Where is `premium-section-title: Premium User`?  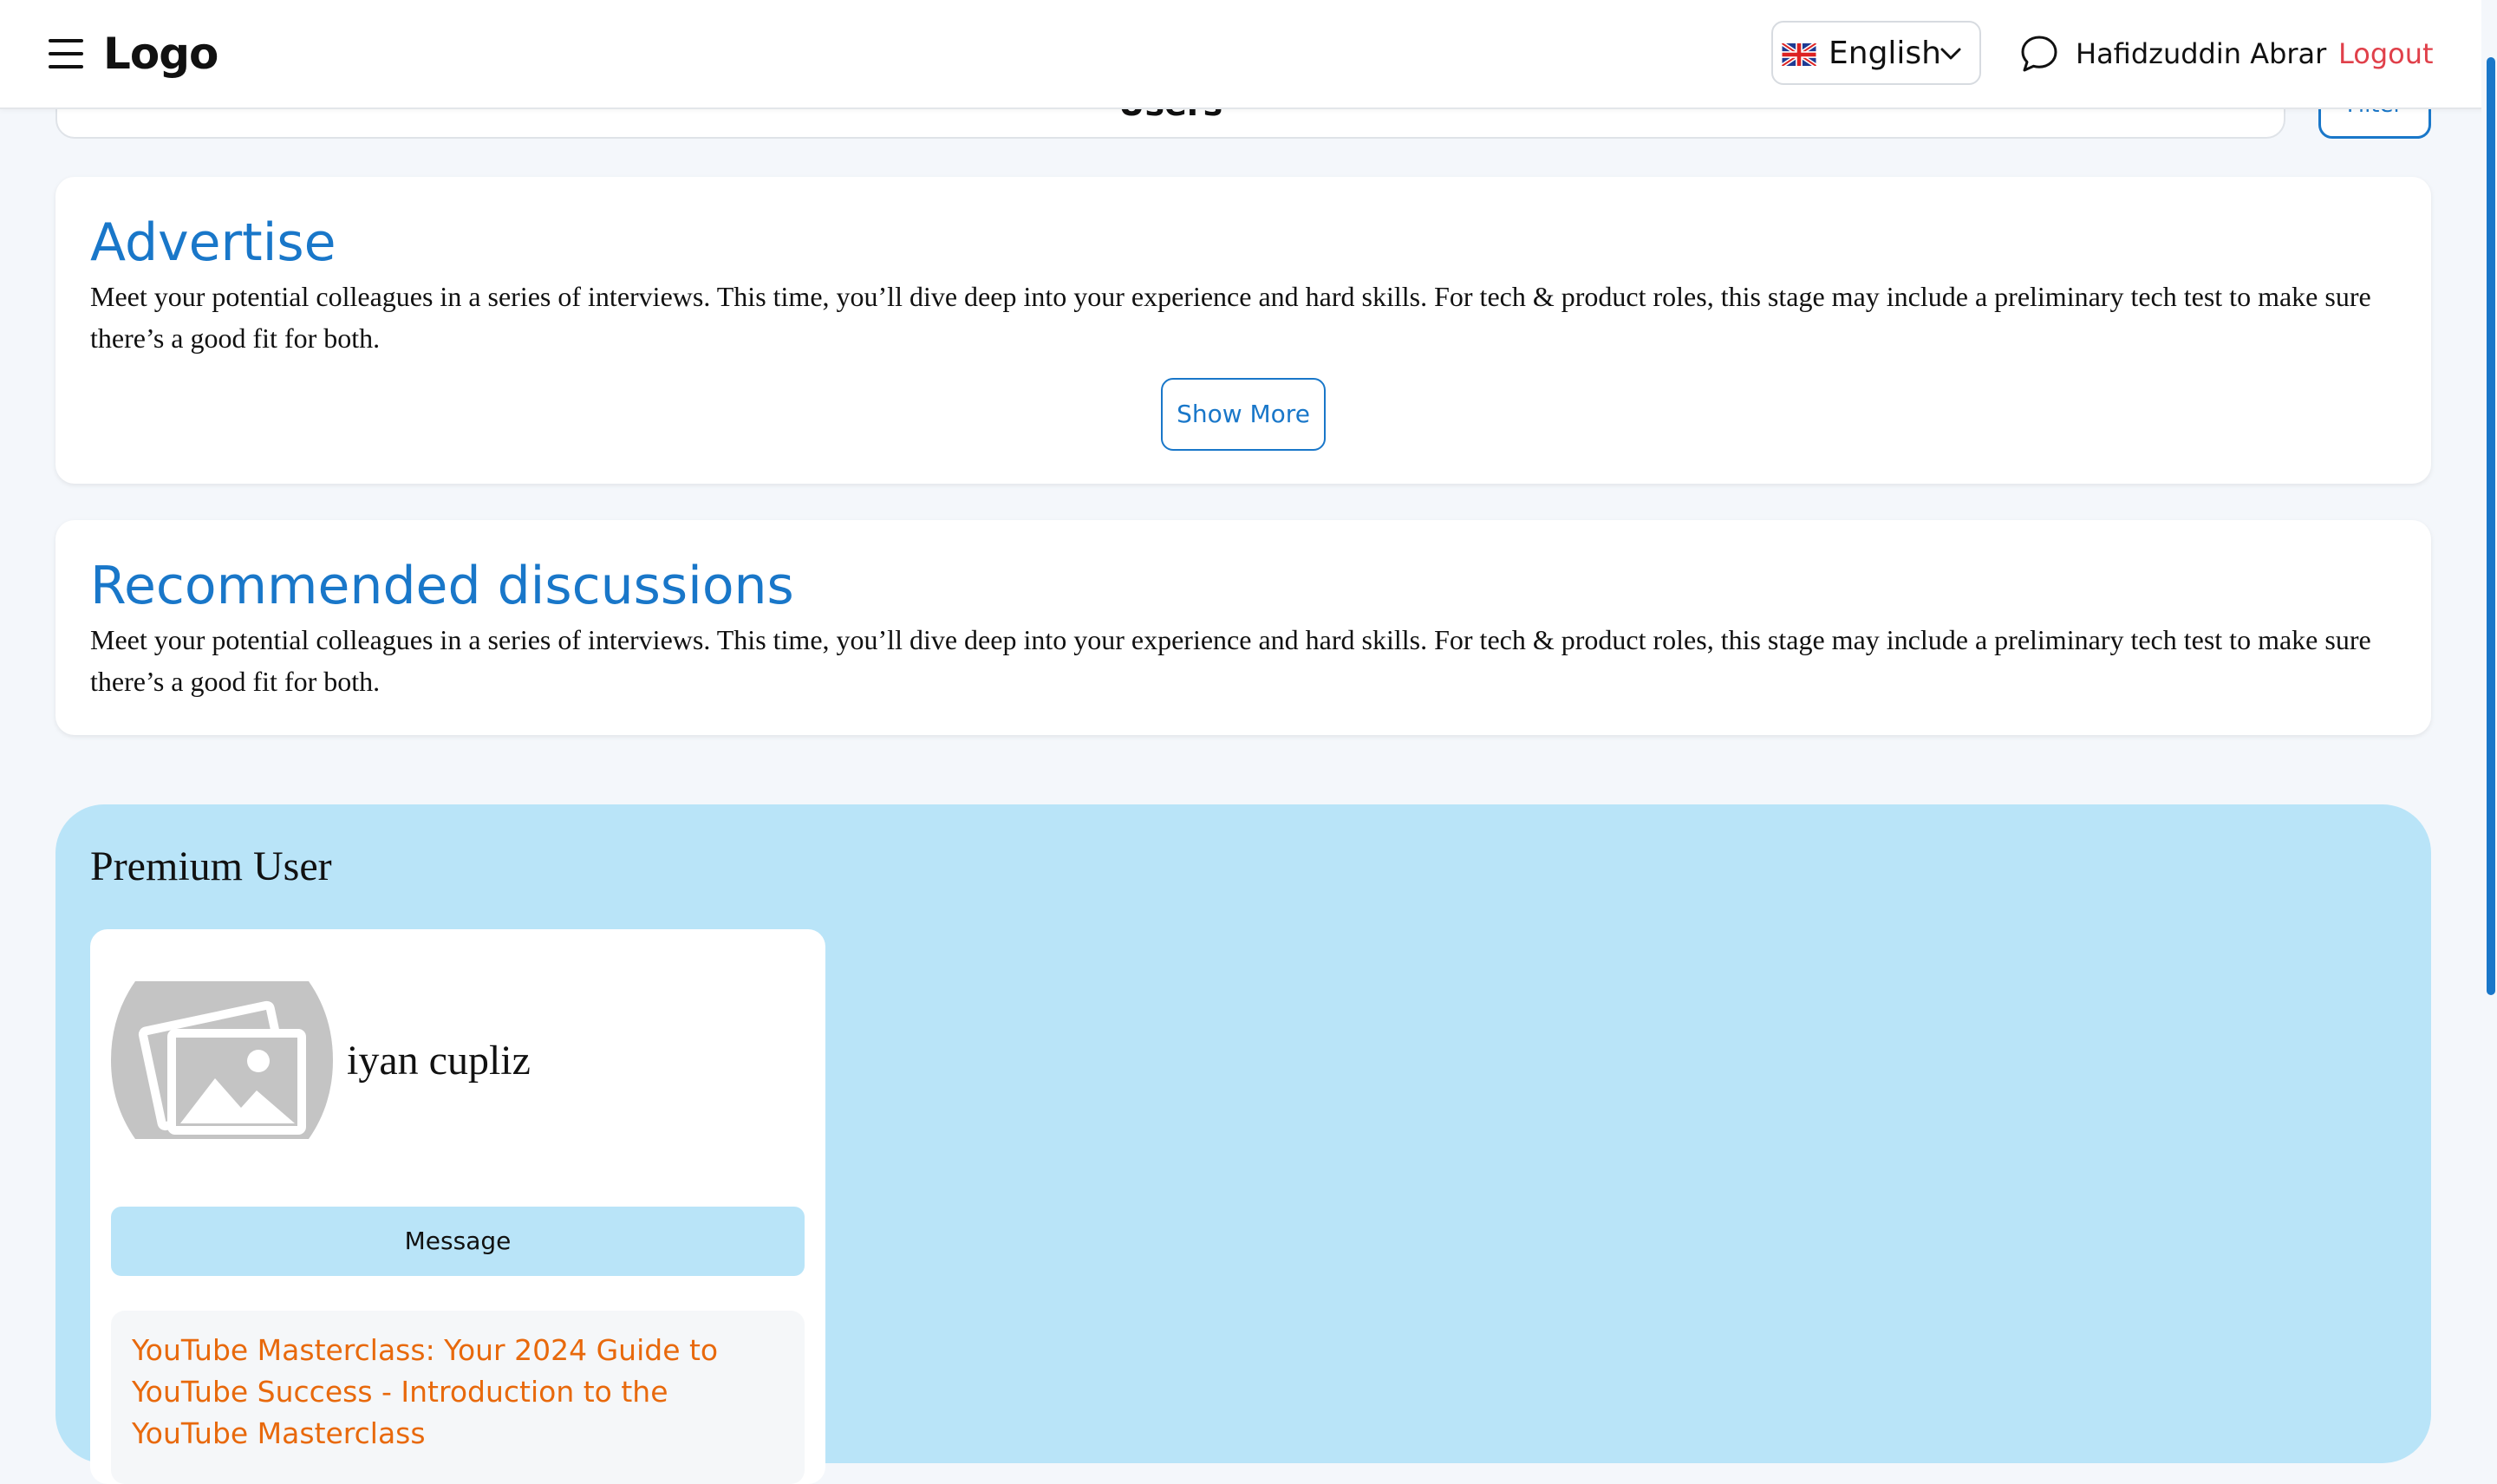
premium-section-title: Premium User is located at coordinates (211, 866).